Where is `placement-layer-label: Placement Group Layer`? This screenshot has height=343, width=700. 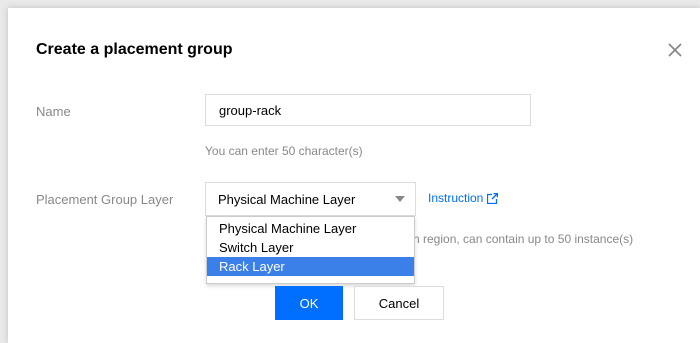
placement-layer-label: Placement Group Layer is located at coordinates (105, 199).